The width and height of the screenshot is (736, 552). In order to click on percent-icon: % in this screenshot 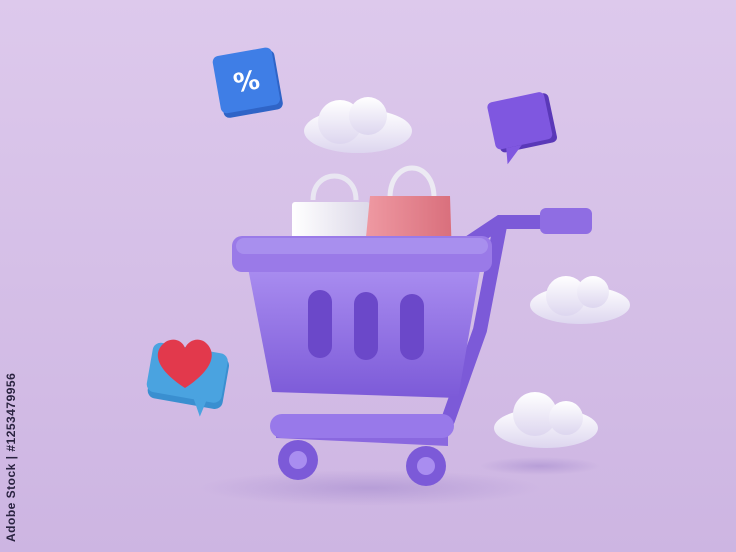, I will do `click(247, 82)`.